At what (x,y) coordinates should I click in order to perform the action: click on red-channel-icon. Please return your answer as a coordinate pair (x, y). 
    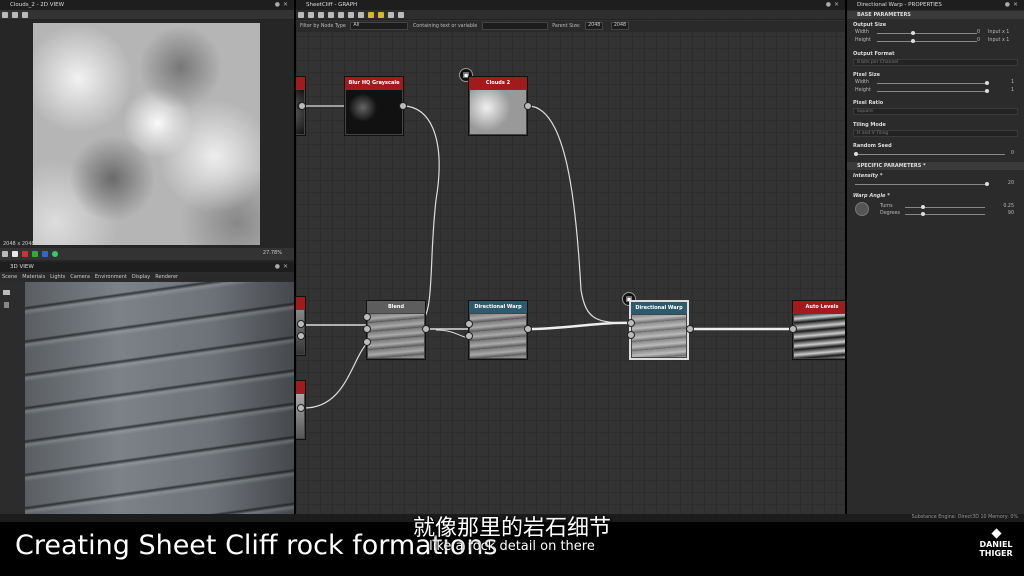
    Looking at the image, I should click on (25, 254).